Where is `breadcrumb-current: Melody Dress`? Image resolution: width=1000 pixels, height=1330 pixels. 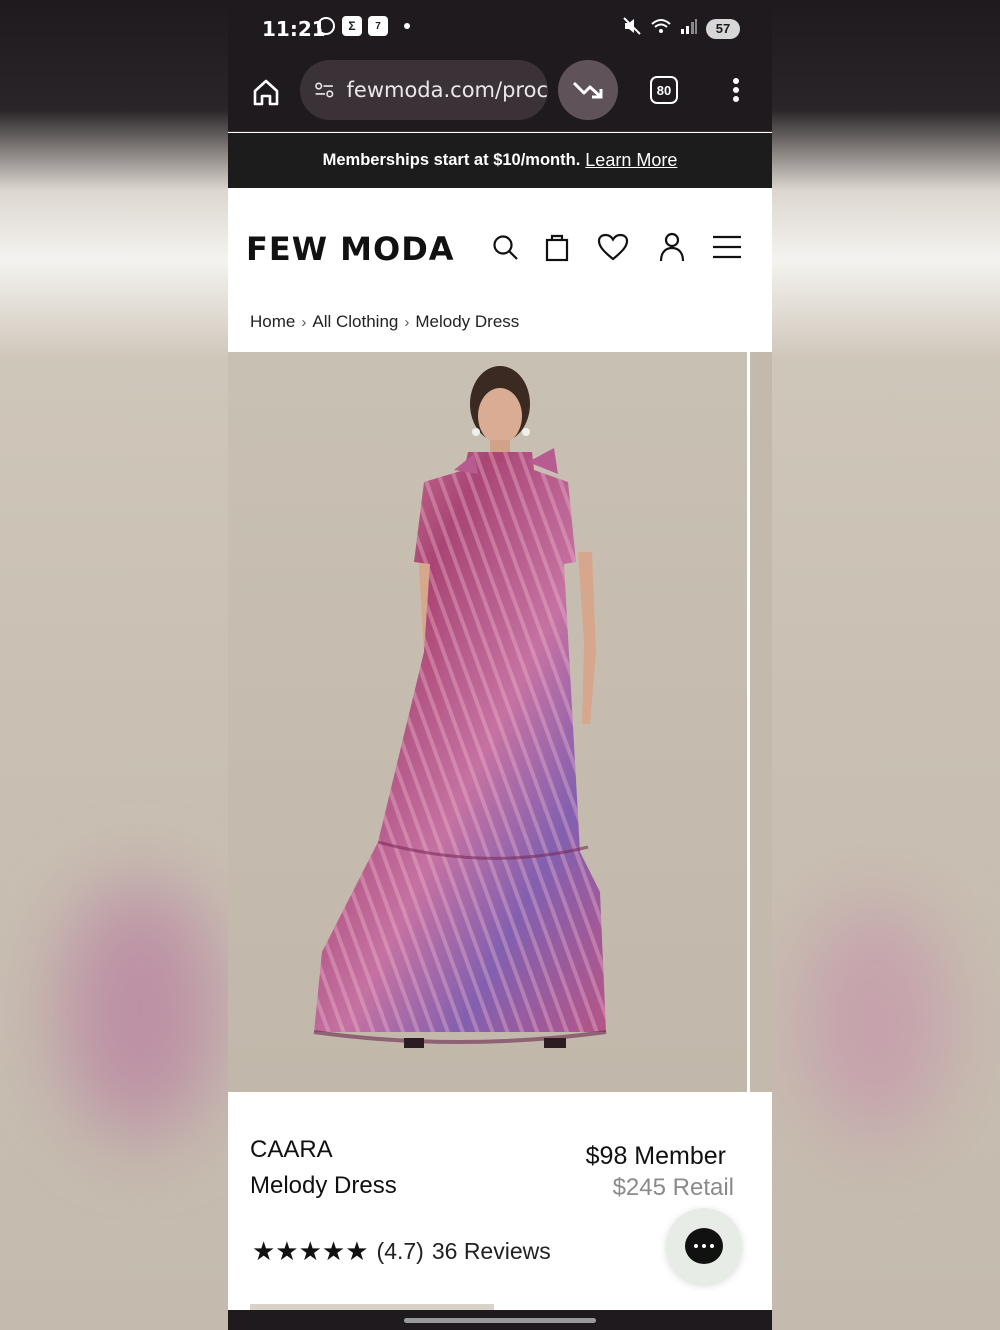 breadcrumb-current: Melody Dress is located at coordinates (467, 321).